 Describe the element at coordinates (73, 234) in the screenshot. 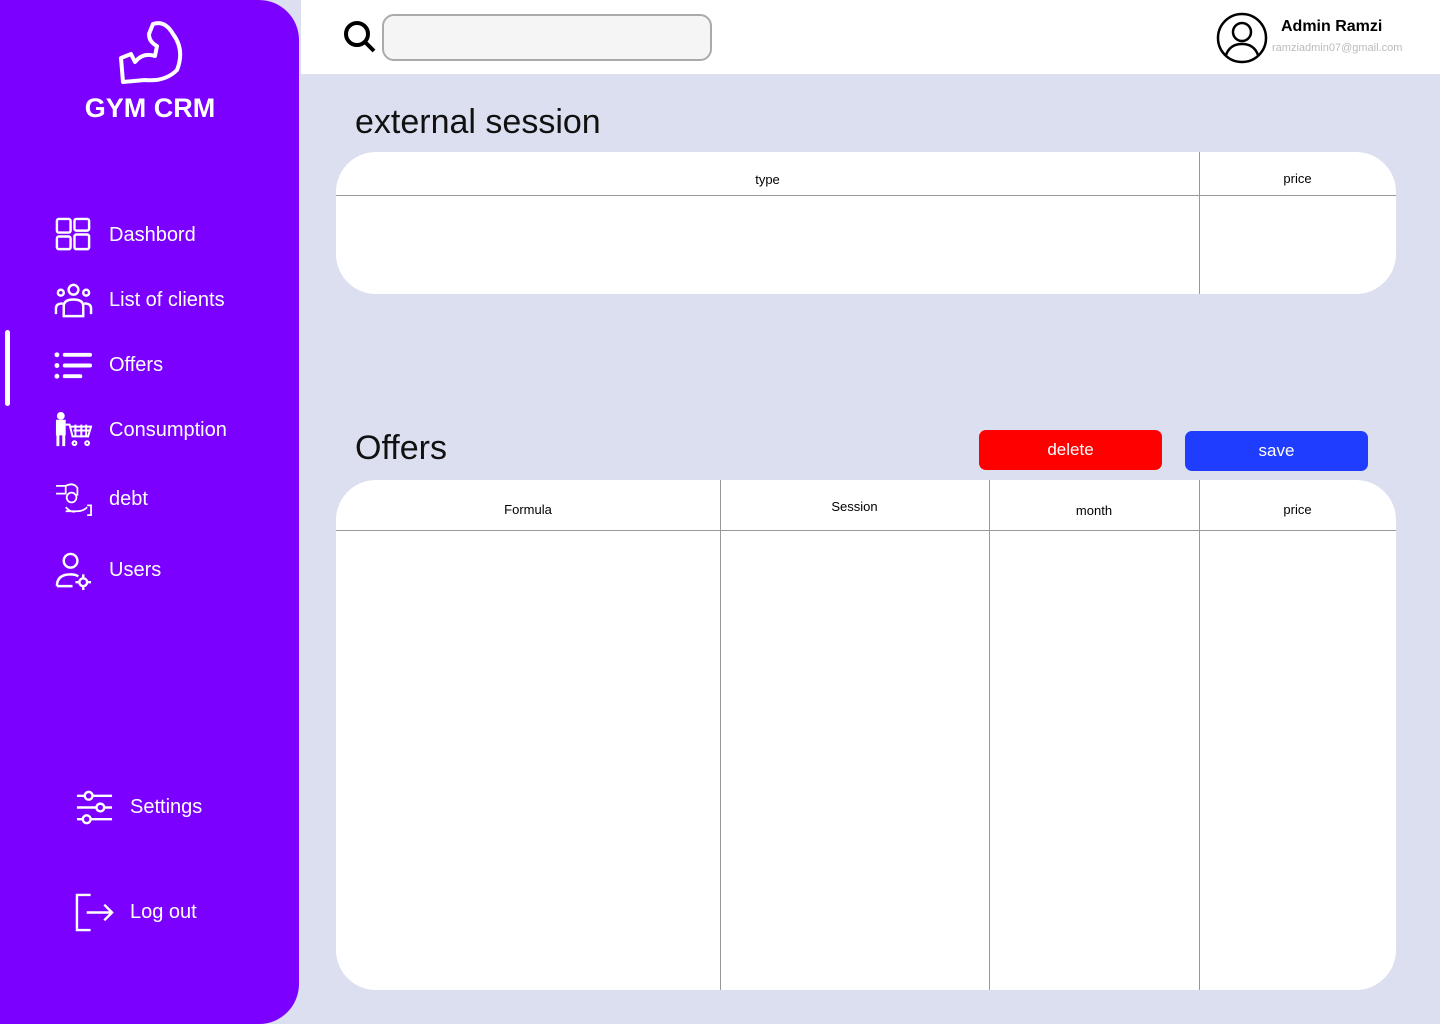

I see `dashboard-icon` at that location.